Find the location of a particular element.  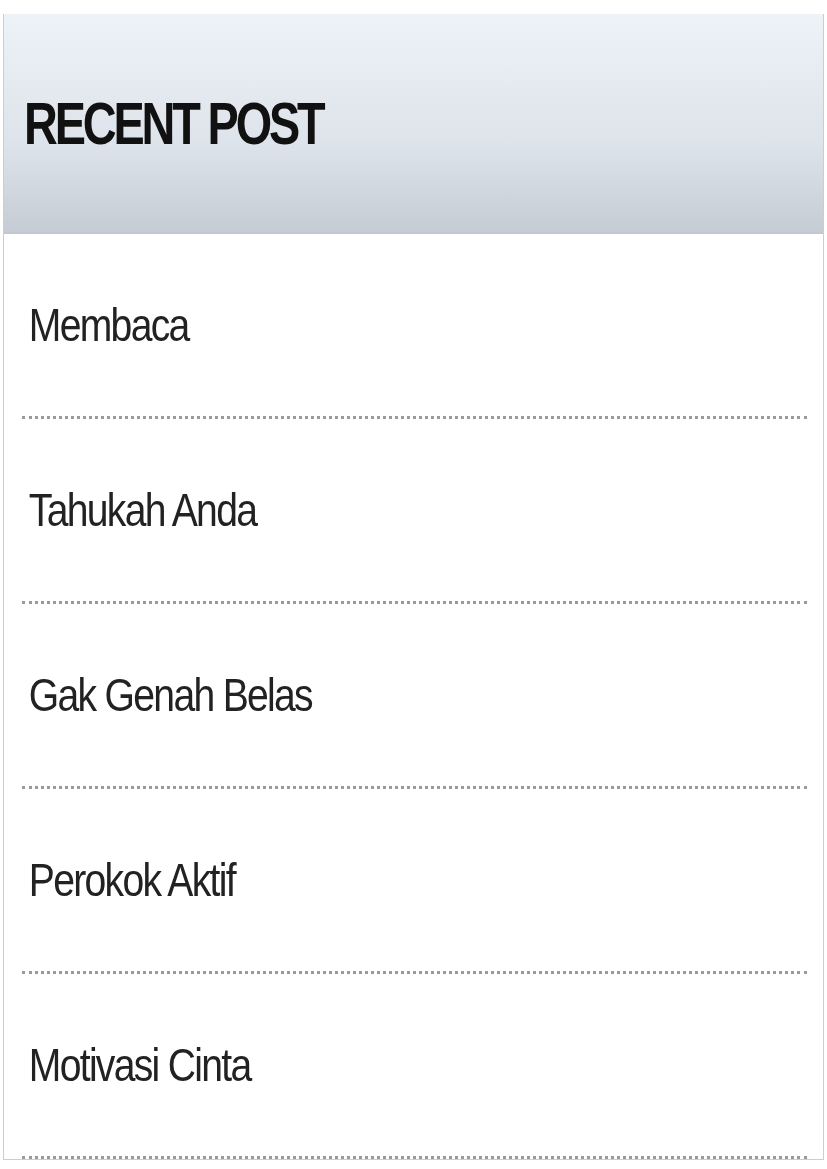

widget-title: RECENT POST is located at coordinates (173, 123).